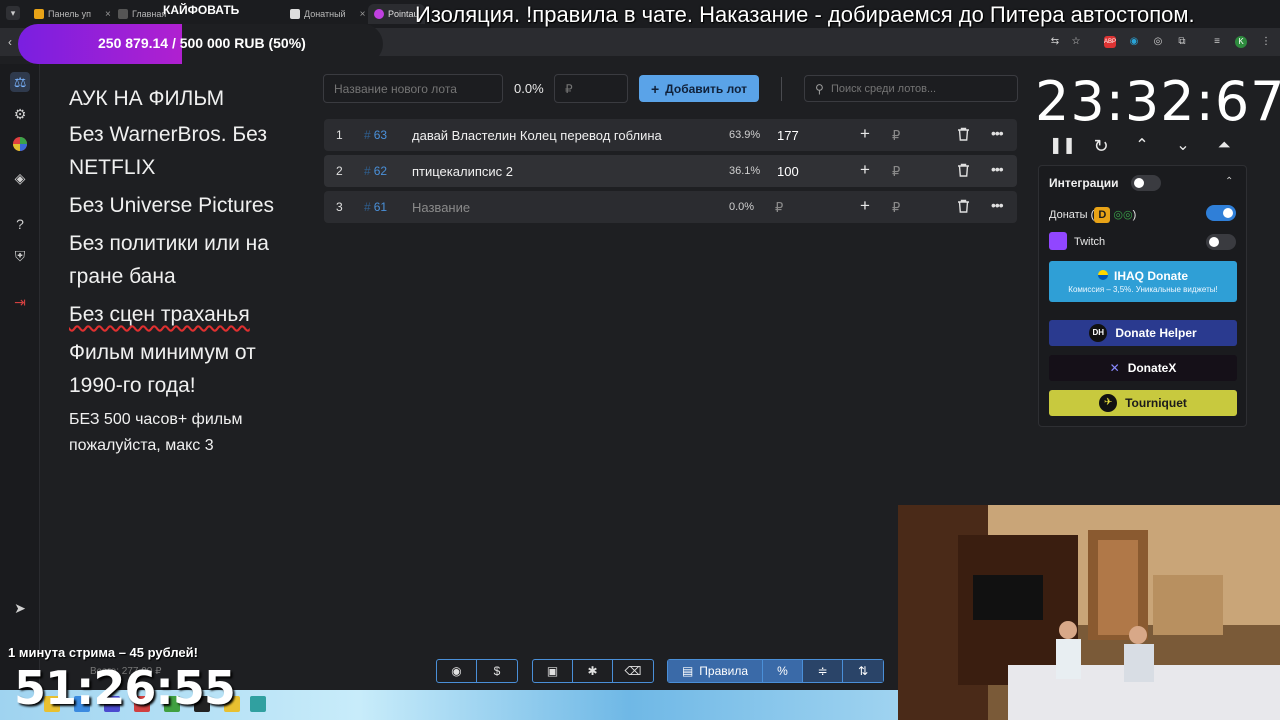  What do you see at coordinates (1062, 146) in the screenshot?
I see `pause-icon: ❚❚` at bounding box center [1062, 146].